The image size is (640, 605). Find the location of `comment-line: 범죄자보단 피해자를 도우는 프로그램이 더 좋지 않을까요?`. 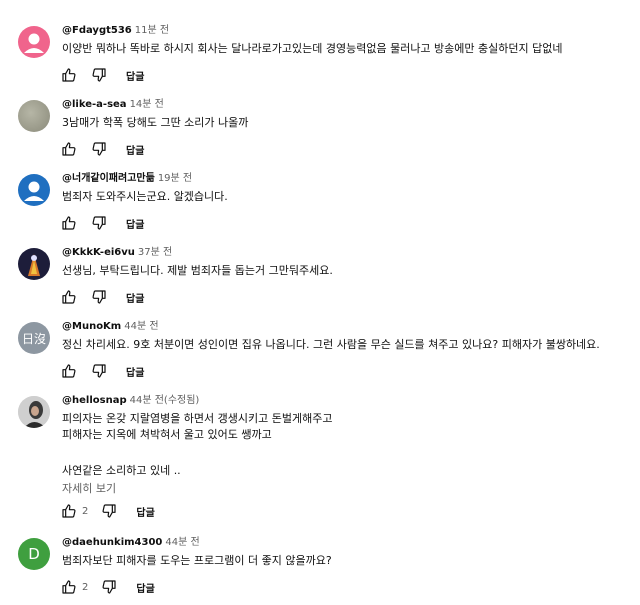

comment-line: 범죄자보단 피해자를 도우는 프로그램이 더 좋지 않을까요? is located at coordinates (197, 560).